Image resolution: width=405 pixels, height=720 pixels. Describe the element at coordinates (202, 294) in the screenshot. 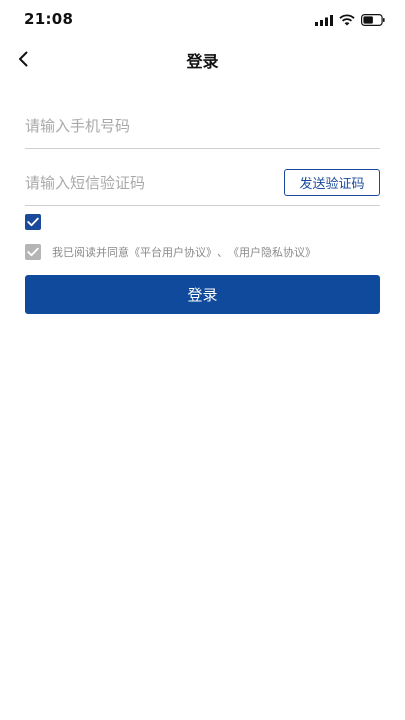

I see `login-button: 登录` at that location.